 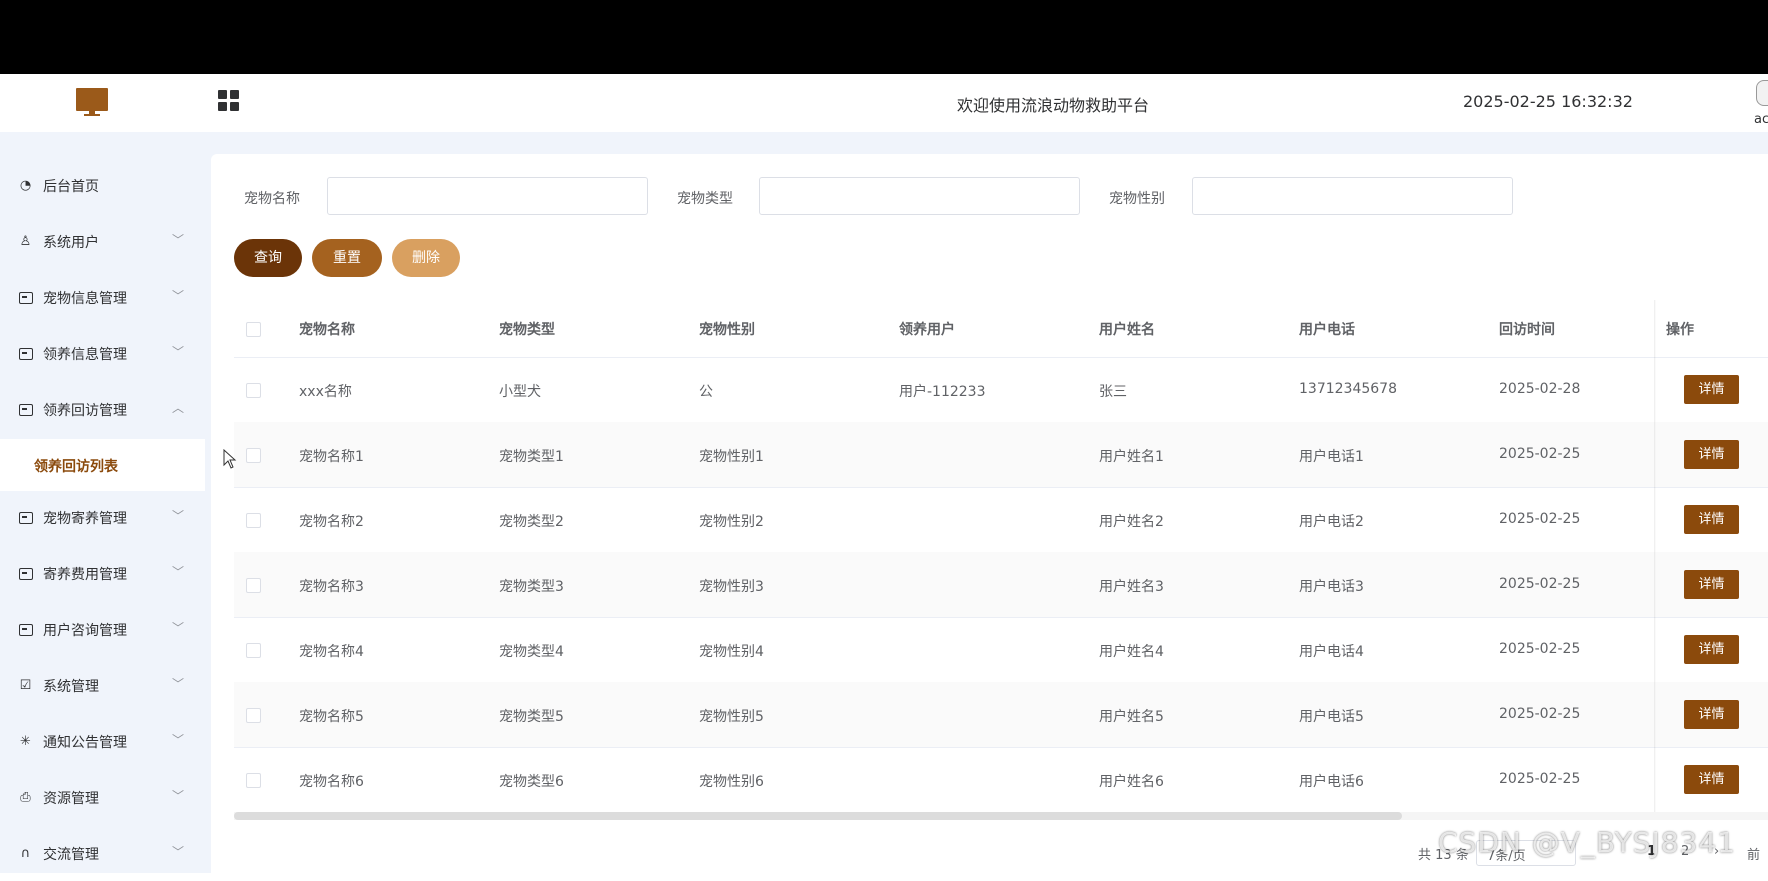 What do you see at coordinates (229, 101) in the screenshot?
I see `grid-menu-icon` at bounding box center [229, 101].